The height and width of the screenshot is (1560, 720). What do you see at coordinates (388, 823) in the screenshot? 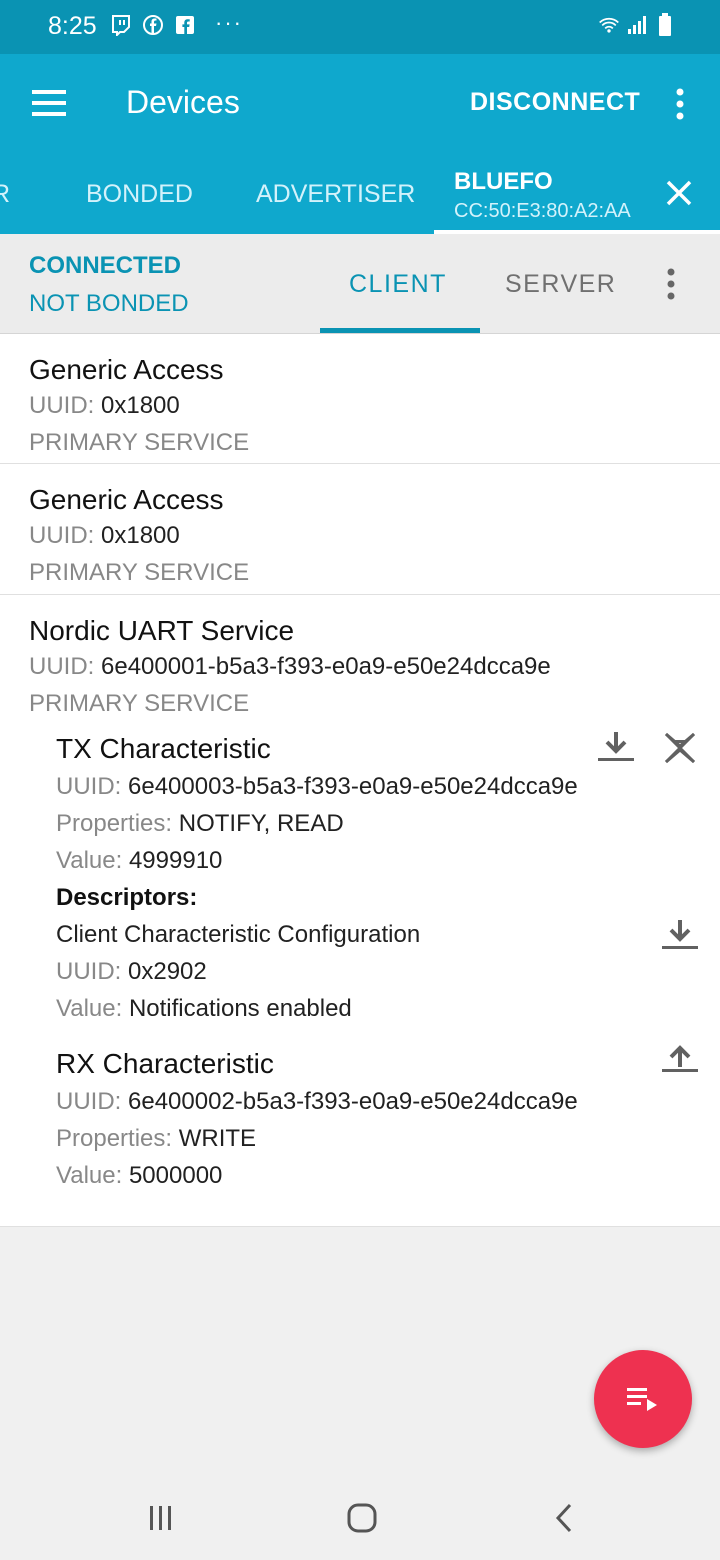
I see `characteristic-properties-row: Properties: NOTIFY, READ` at bounding box center [388, 823].